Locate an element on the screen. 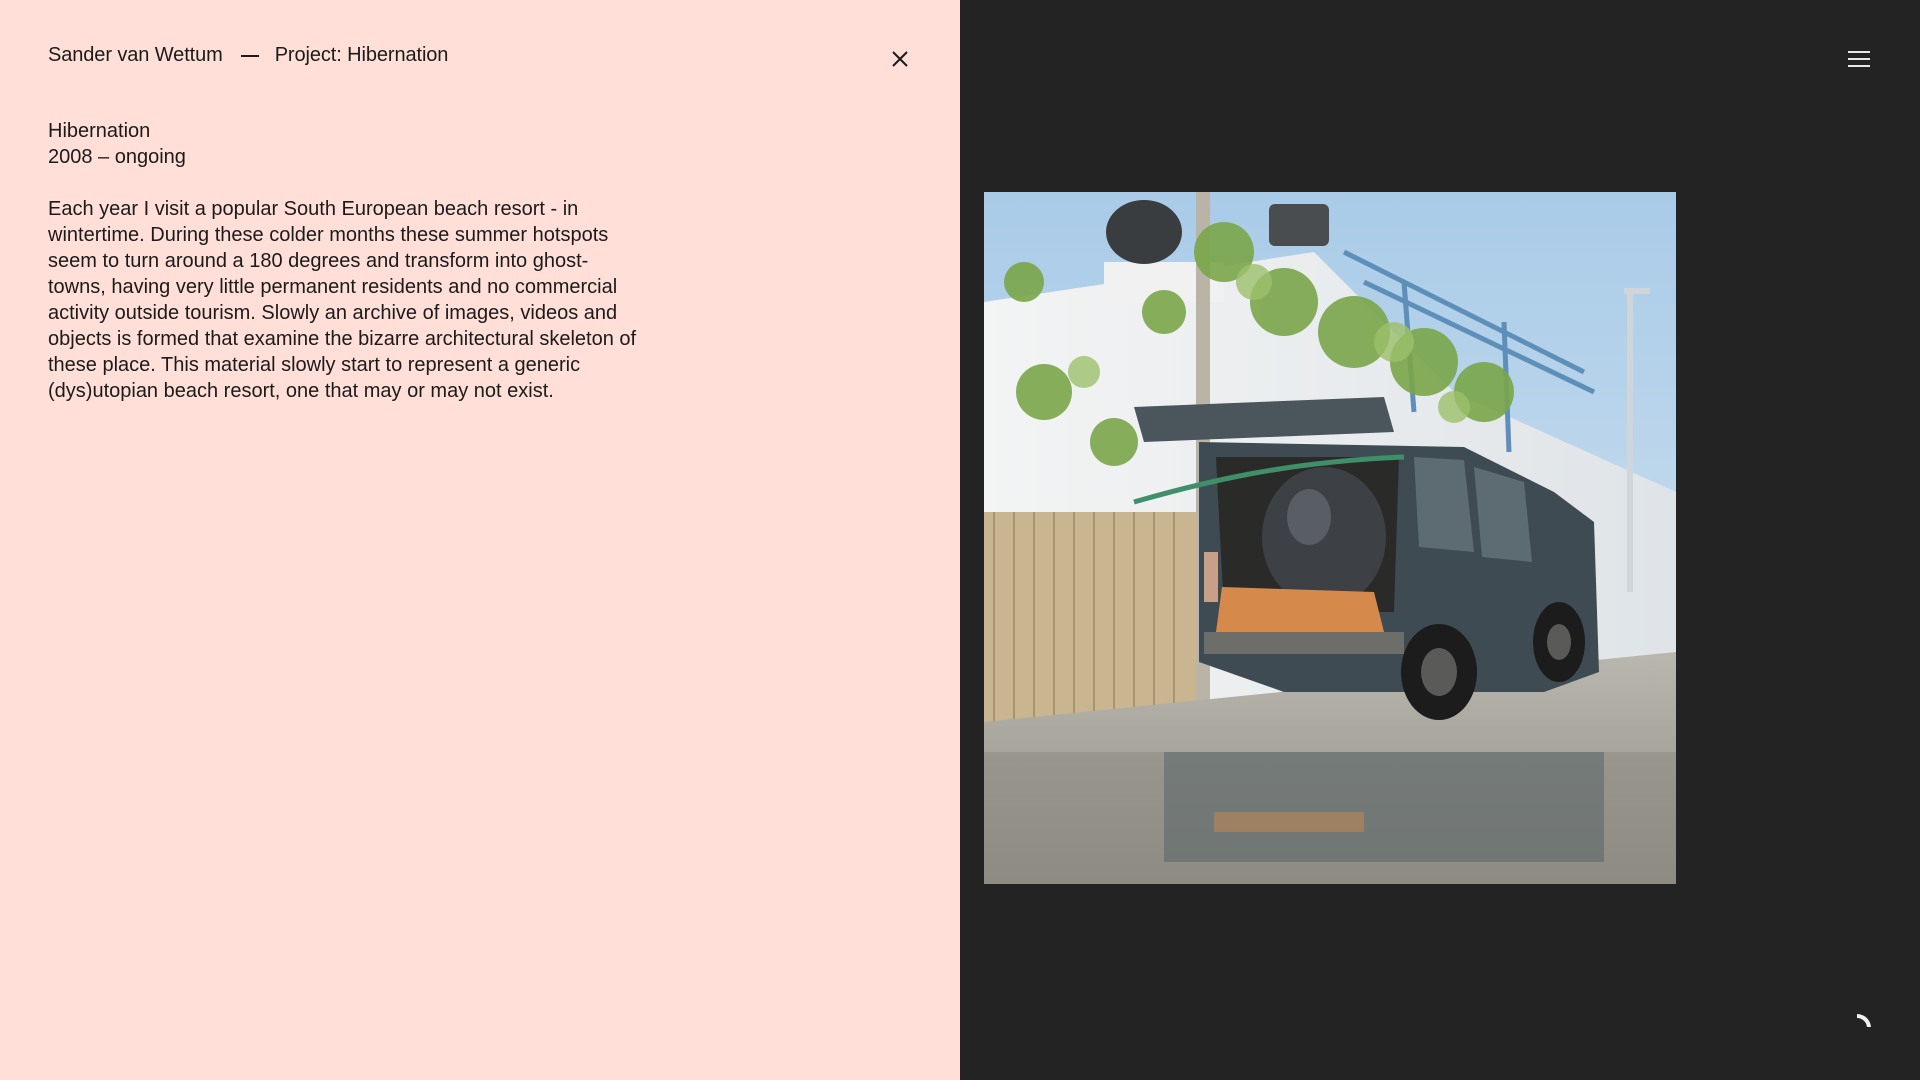 The image size is (1920, 1080). loading-spinner-icon is located at coordinates (1863, 1021).